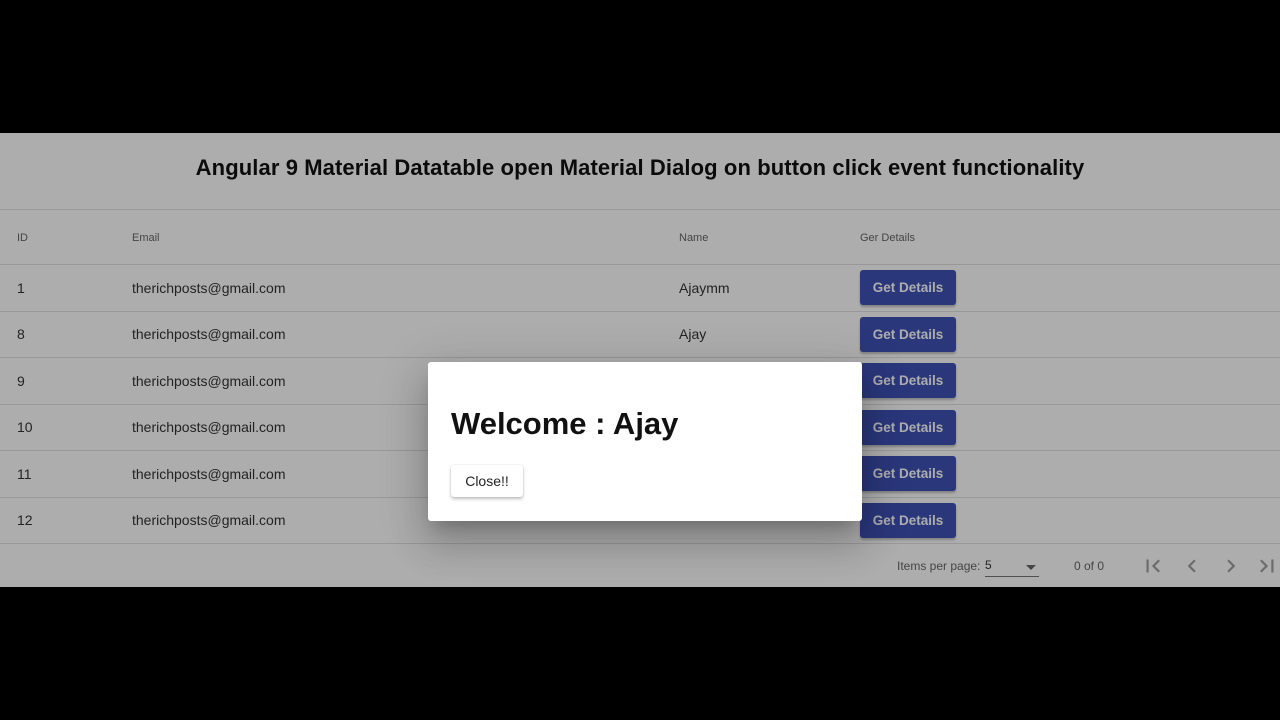  I want to click on welcome-dialog: Welcome : Ajay Close!!, so click(645, 441).